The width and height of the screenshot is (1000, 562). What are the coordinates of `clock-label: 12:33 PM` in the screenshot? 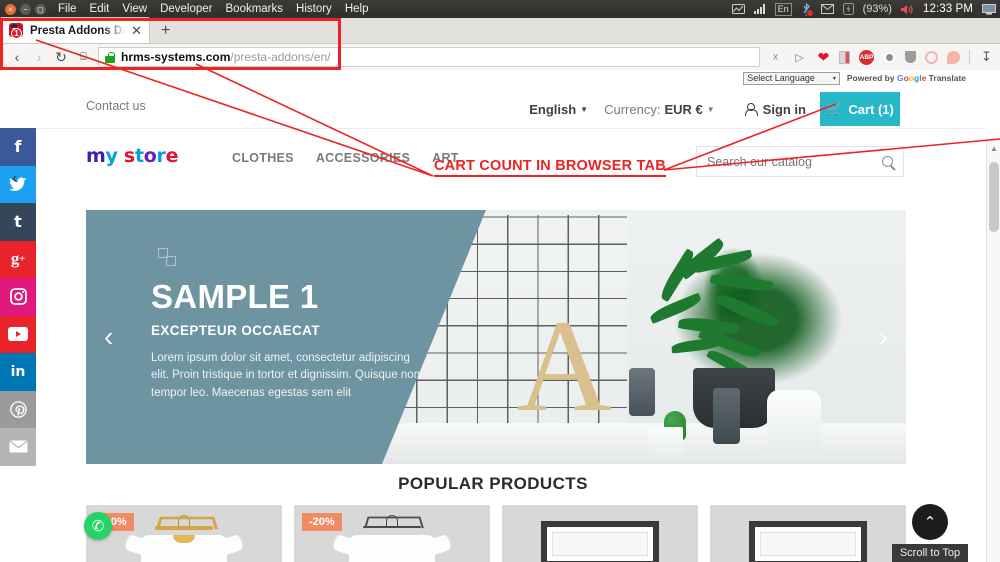 It's located at (948, 9).